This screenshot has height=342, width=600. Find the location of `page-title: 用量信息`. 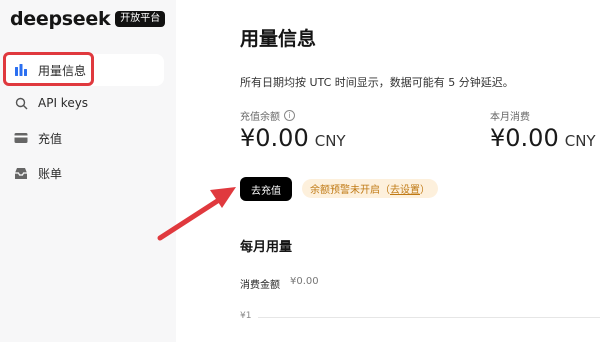

page-title: 用量信息 is located at coordinates (278, 39).